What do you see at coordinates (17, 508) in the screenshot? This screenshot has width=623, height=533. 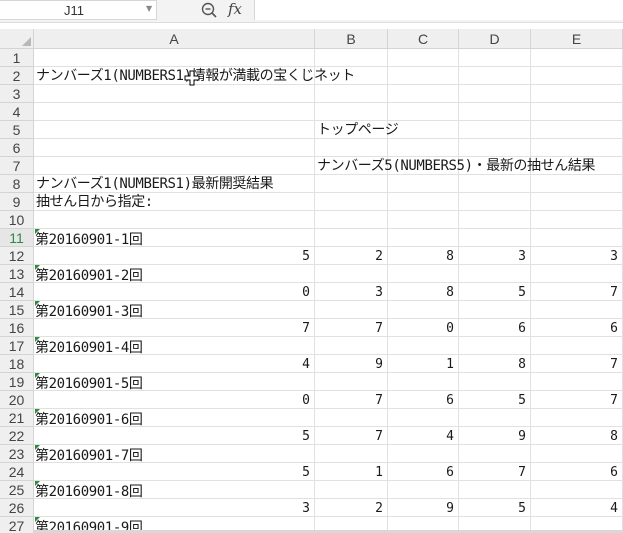 I see `row-header-26: 26` at bounding box center [17, 508].